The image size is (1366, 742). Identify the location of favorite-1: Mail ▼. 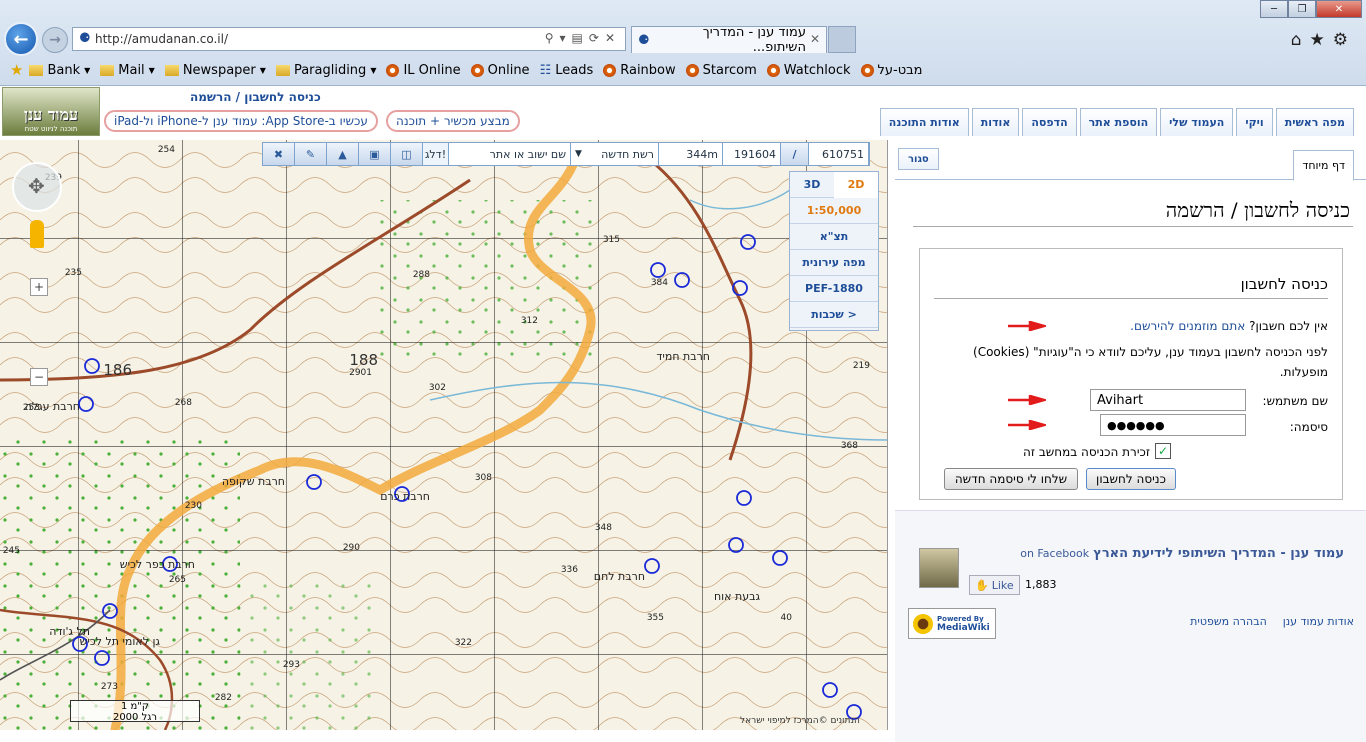
(127, 70).